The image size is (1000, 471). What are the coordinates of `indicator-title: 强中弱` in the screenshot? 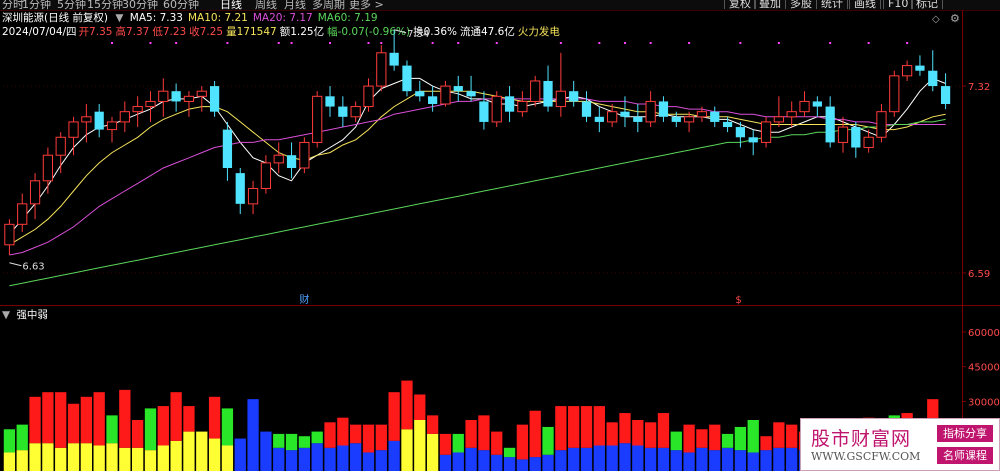 It's located at (32, 315).